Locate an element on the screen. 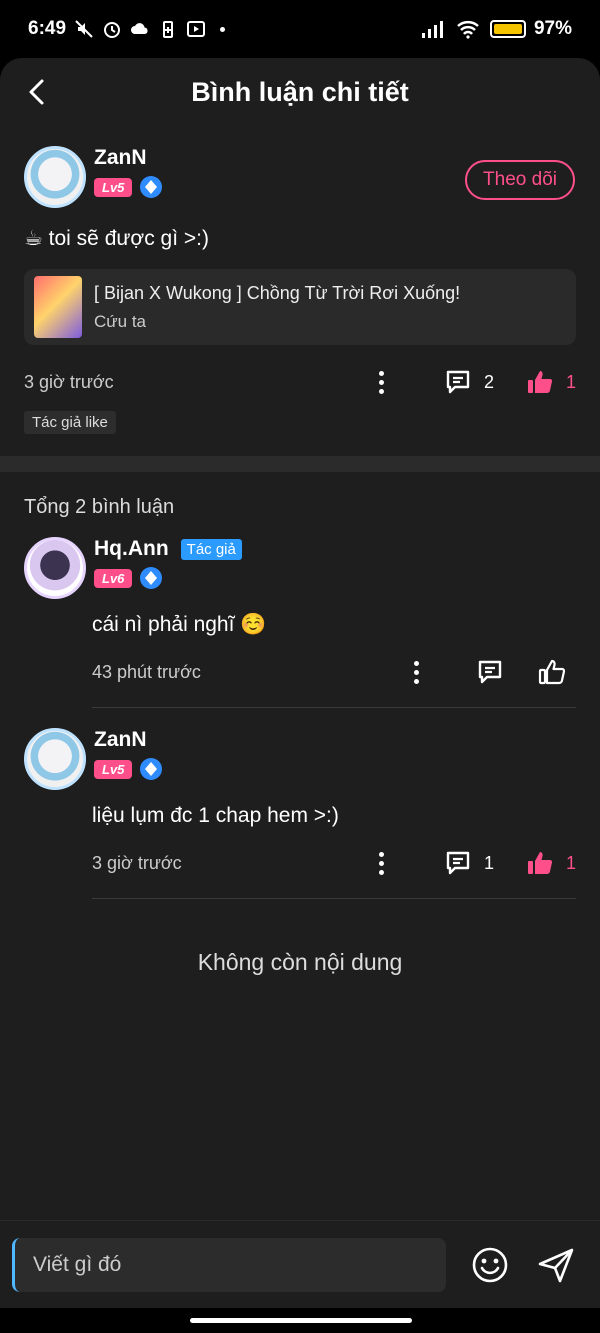 The image size is (600, 1333). page-title: Bình luận chi tiết is located at coordinates (300, 91).